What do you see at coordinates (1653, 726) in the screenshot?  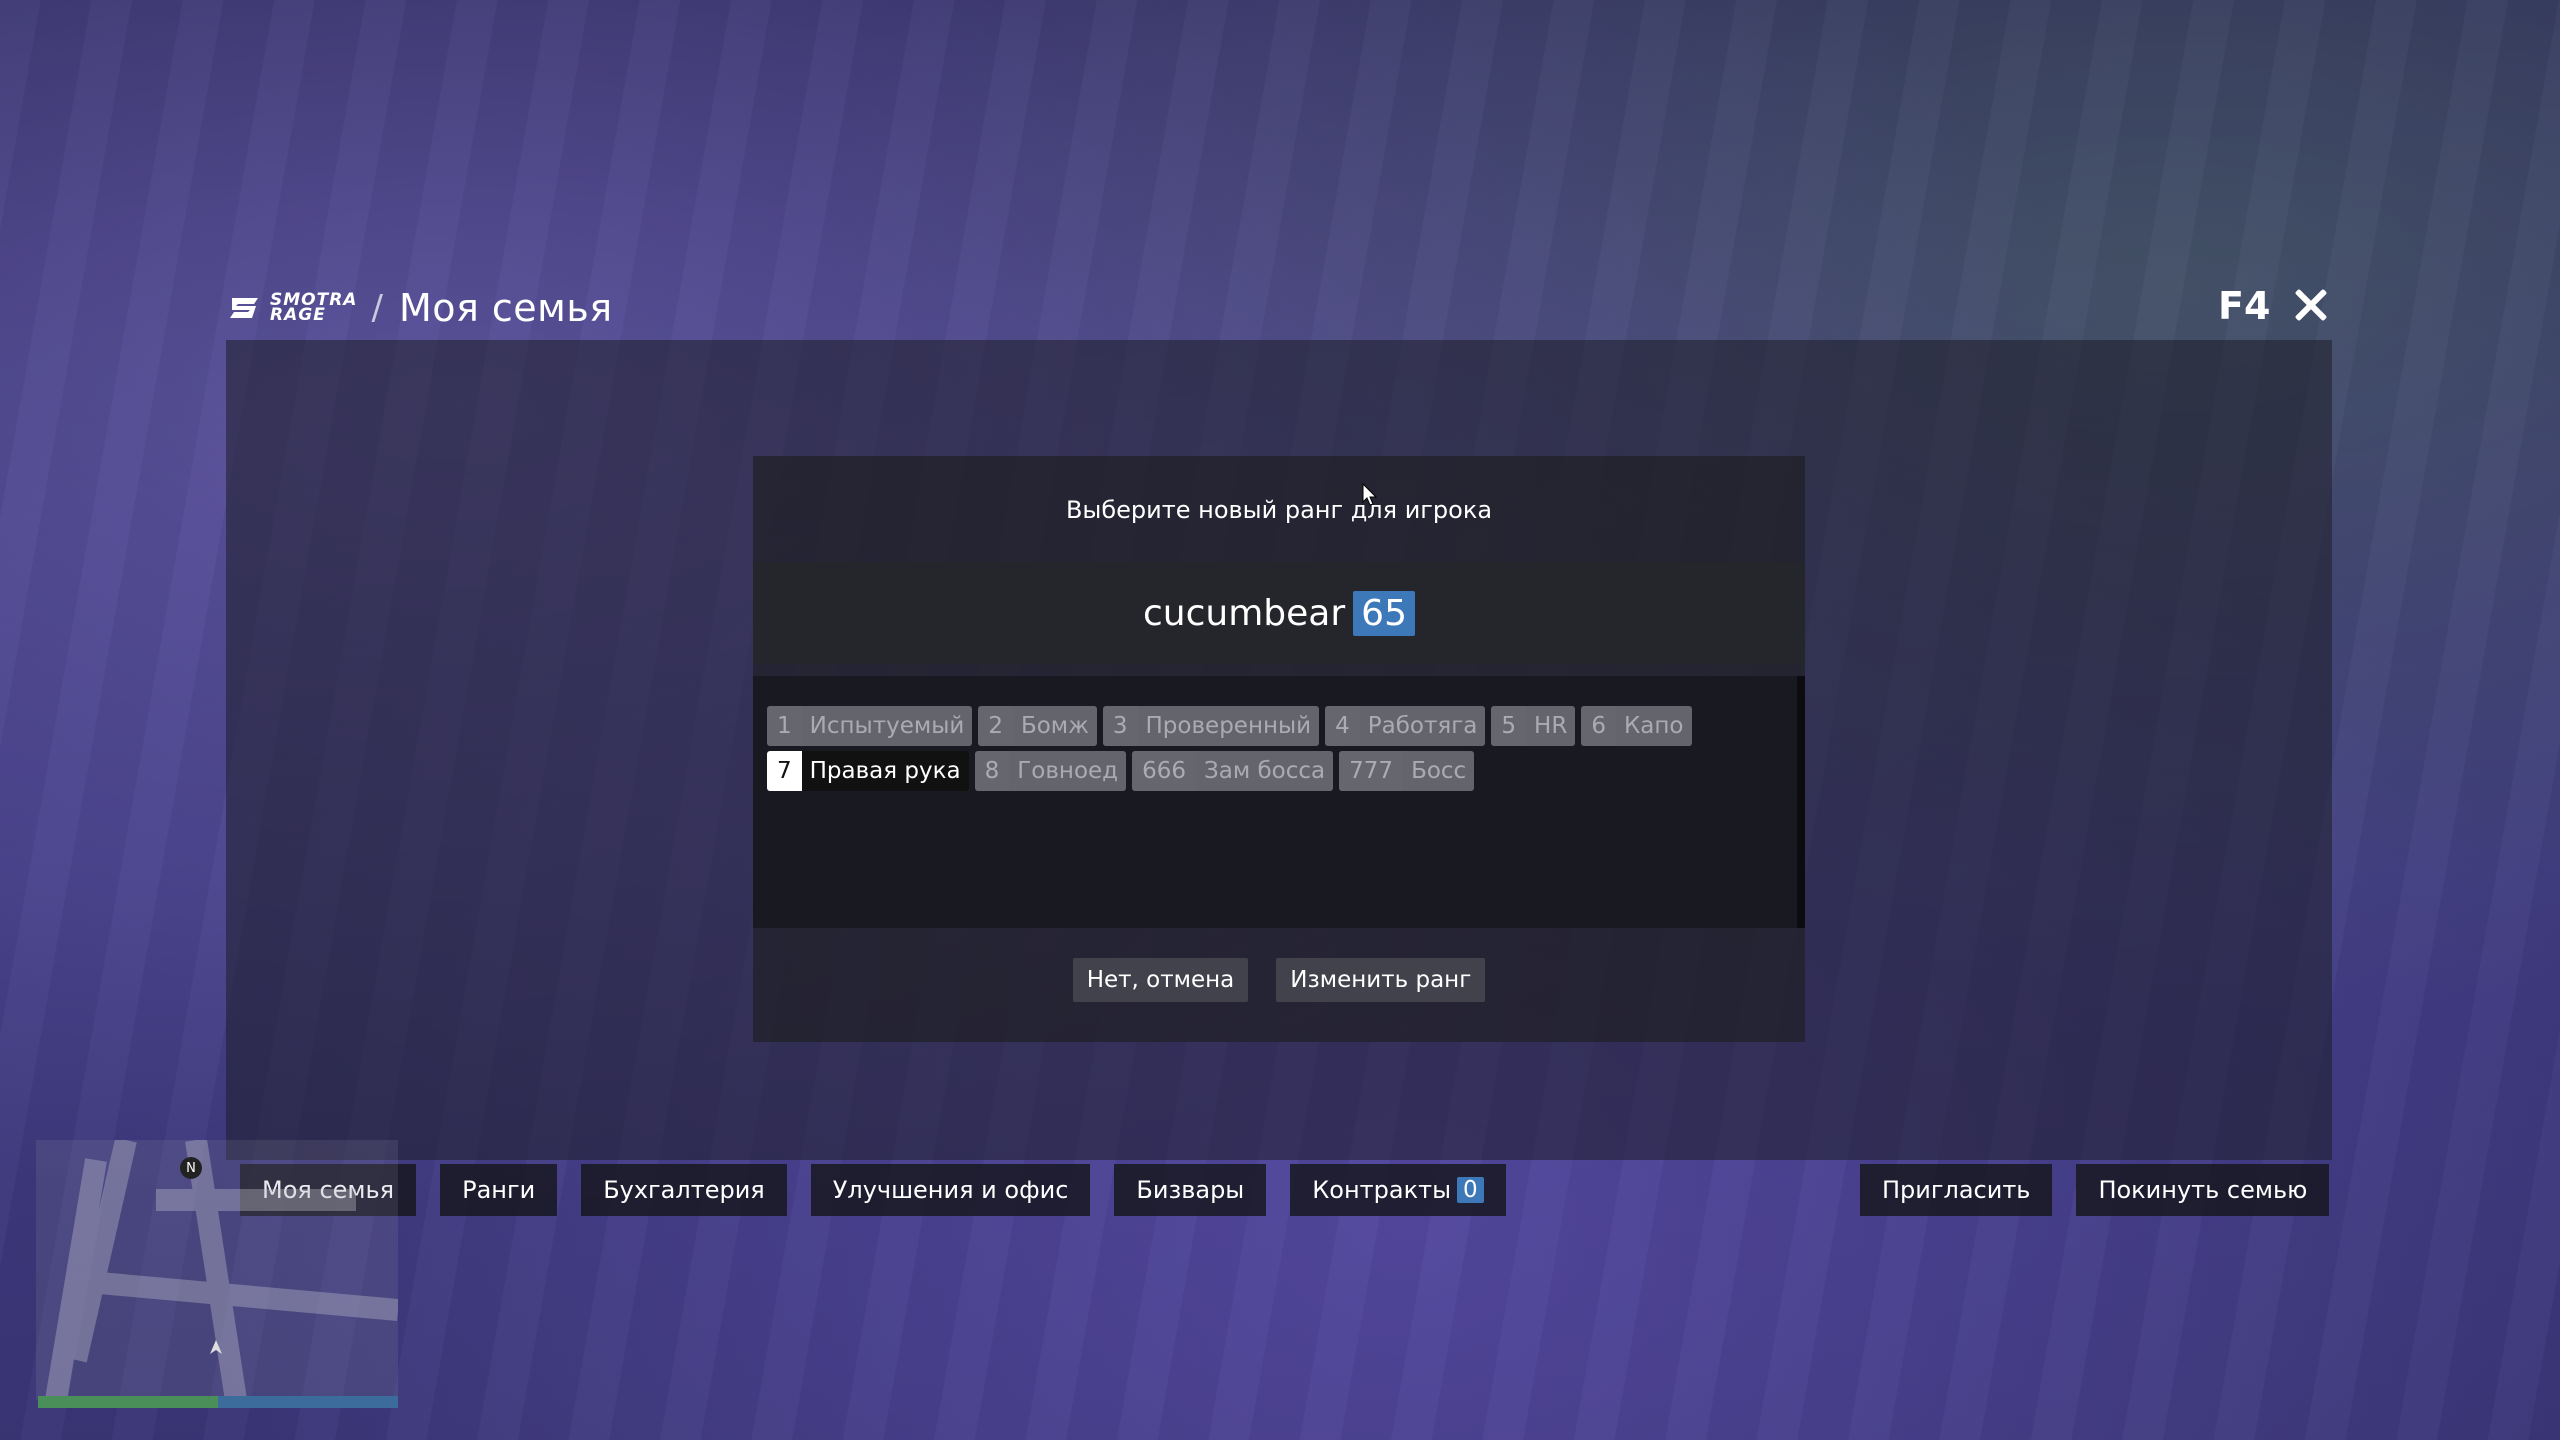 I see `rank-name: Капо` at bounding box center [1653, 726].